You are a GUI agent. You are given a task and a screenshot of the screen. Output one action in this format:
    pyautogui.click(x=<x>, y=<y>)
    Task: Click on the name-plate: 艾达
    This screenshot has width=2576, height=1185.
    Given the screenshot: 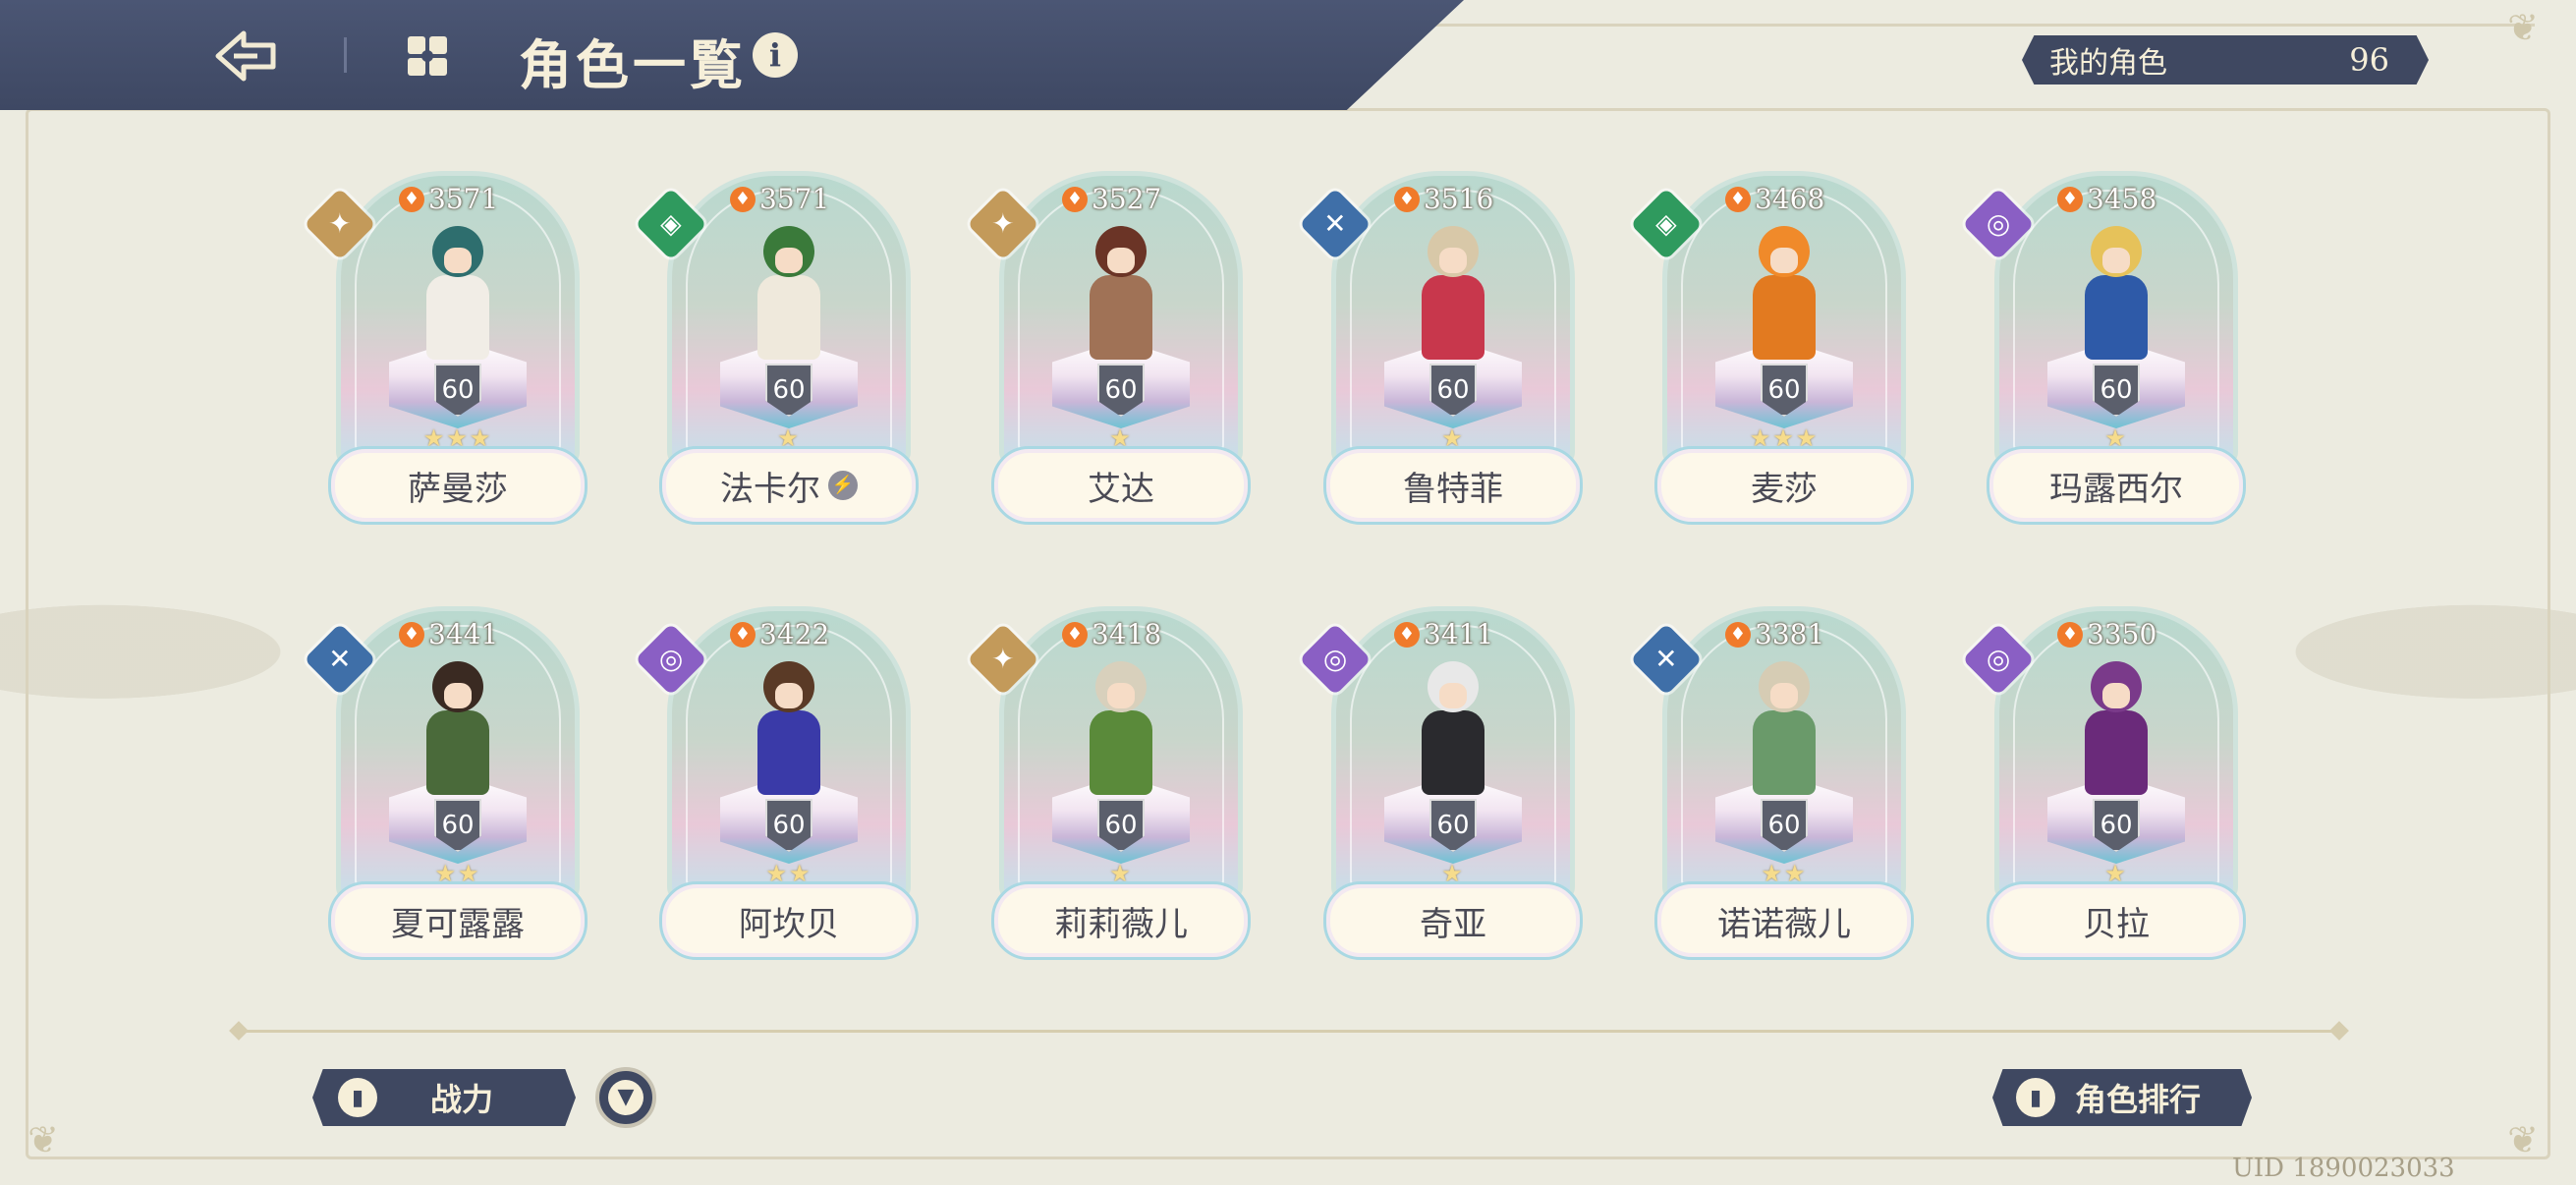 What is the action you would take?
    pyautogui.click(x=1121, y=486)
    